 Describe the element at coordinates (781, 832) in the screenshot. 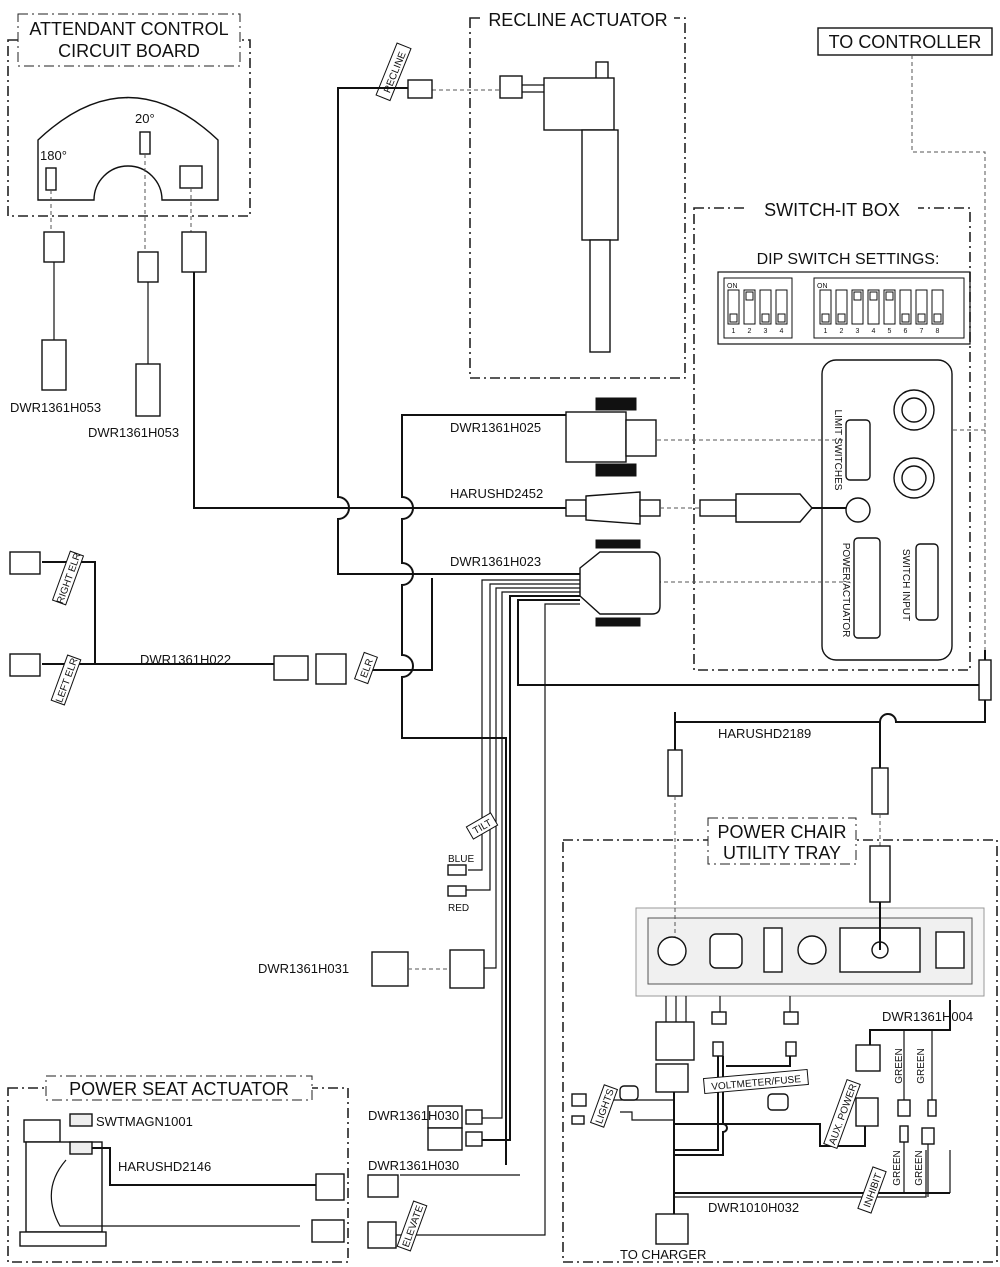

I see `utility-tray-title-line1: POWER CHAIR` at that location.